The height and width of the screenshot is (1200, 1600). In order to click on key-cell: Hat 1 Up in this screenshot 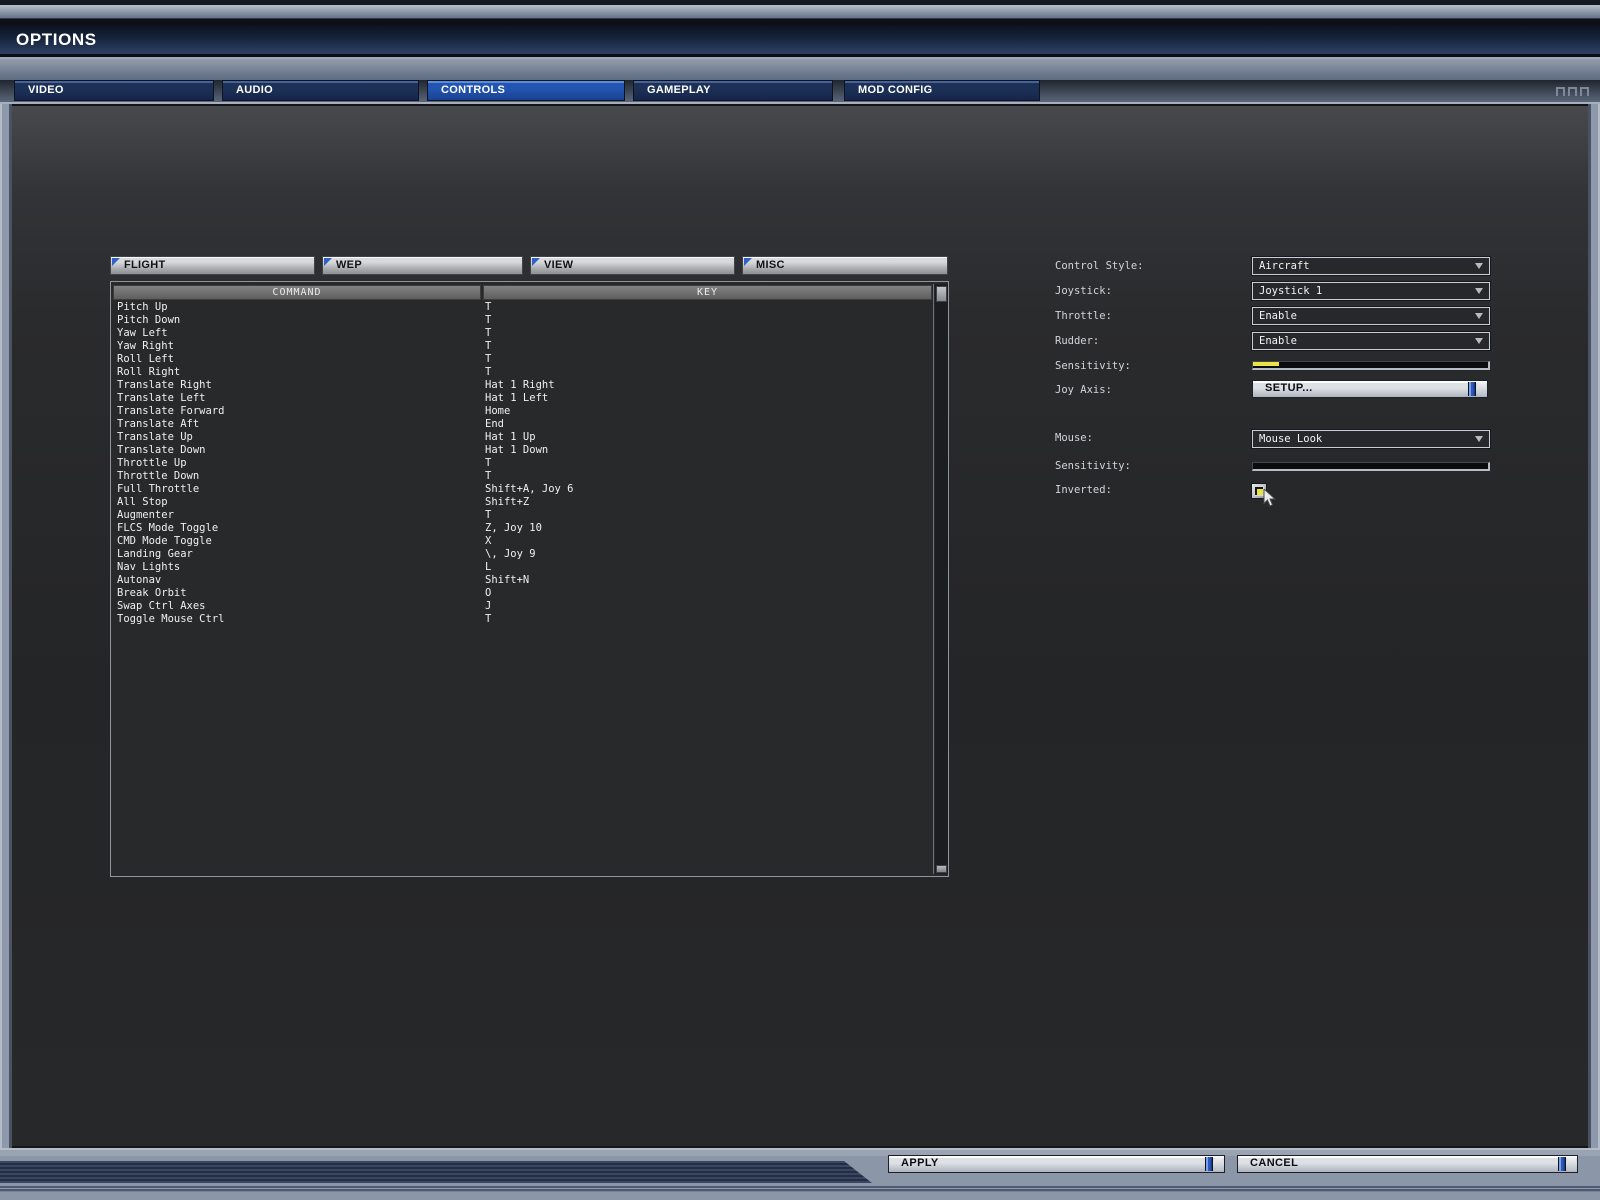, I will do `click(510, 437)`.